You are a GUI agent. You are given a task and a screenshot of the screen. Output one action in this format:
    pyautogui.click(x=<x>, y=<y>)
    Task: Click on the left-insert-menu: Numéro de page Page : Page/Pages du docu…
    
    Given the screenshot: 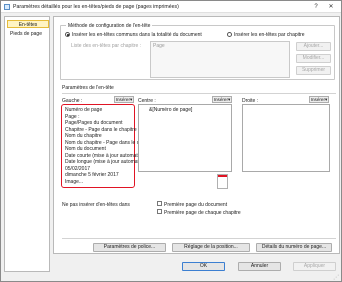 What is the action you would take?
    pyautogui.click(x=108, y=146)
    